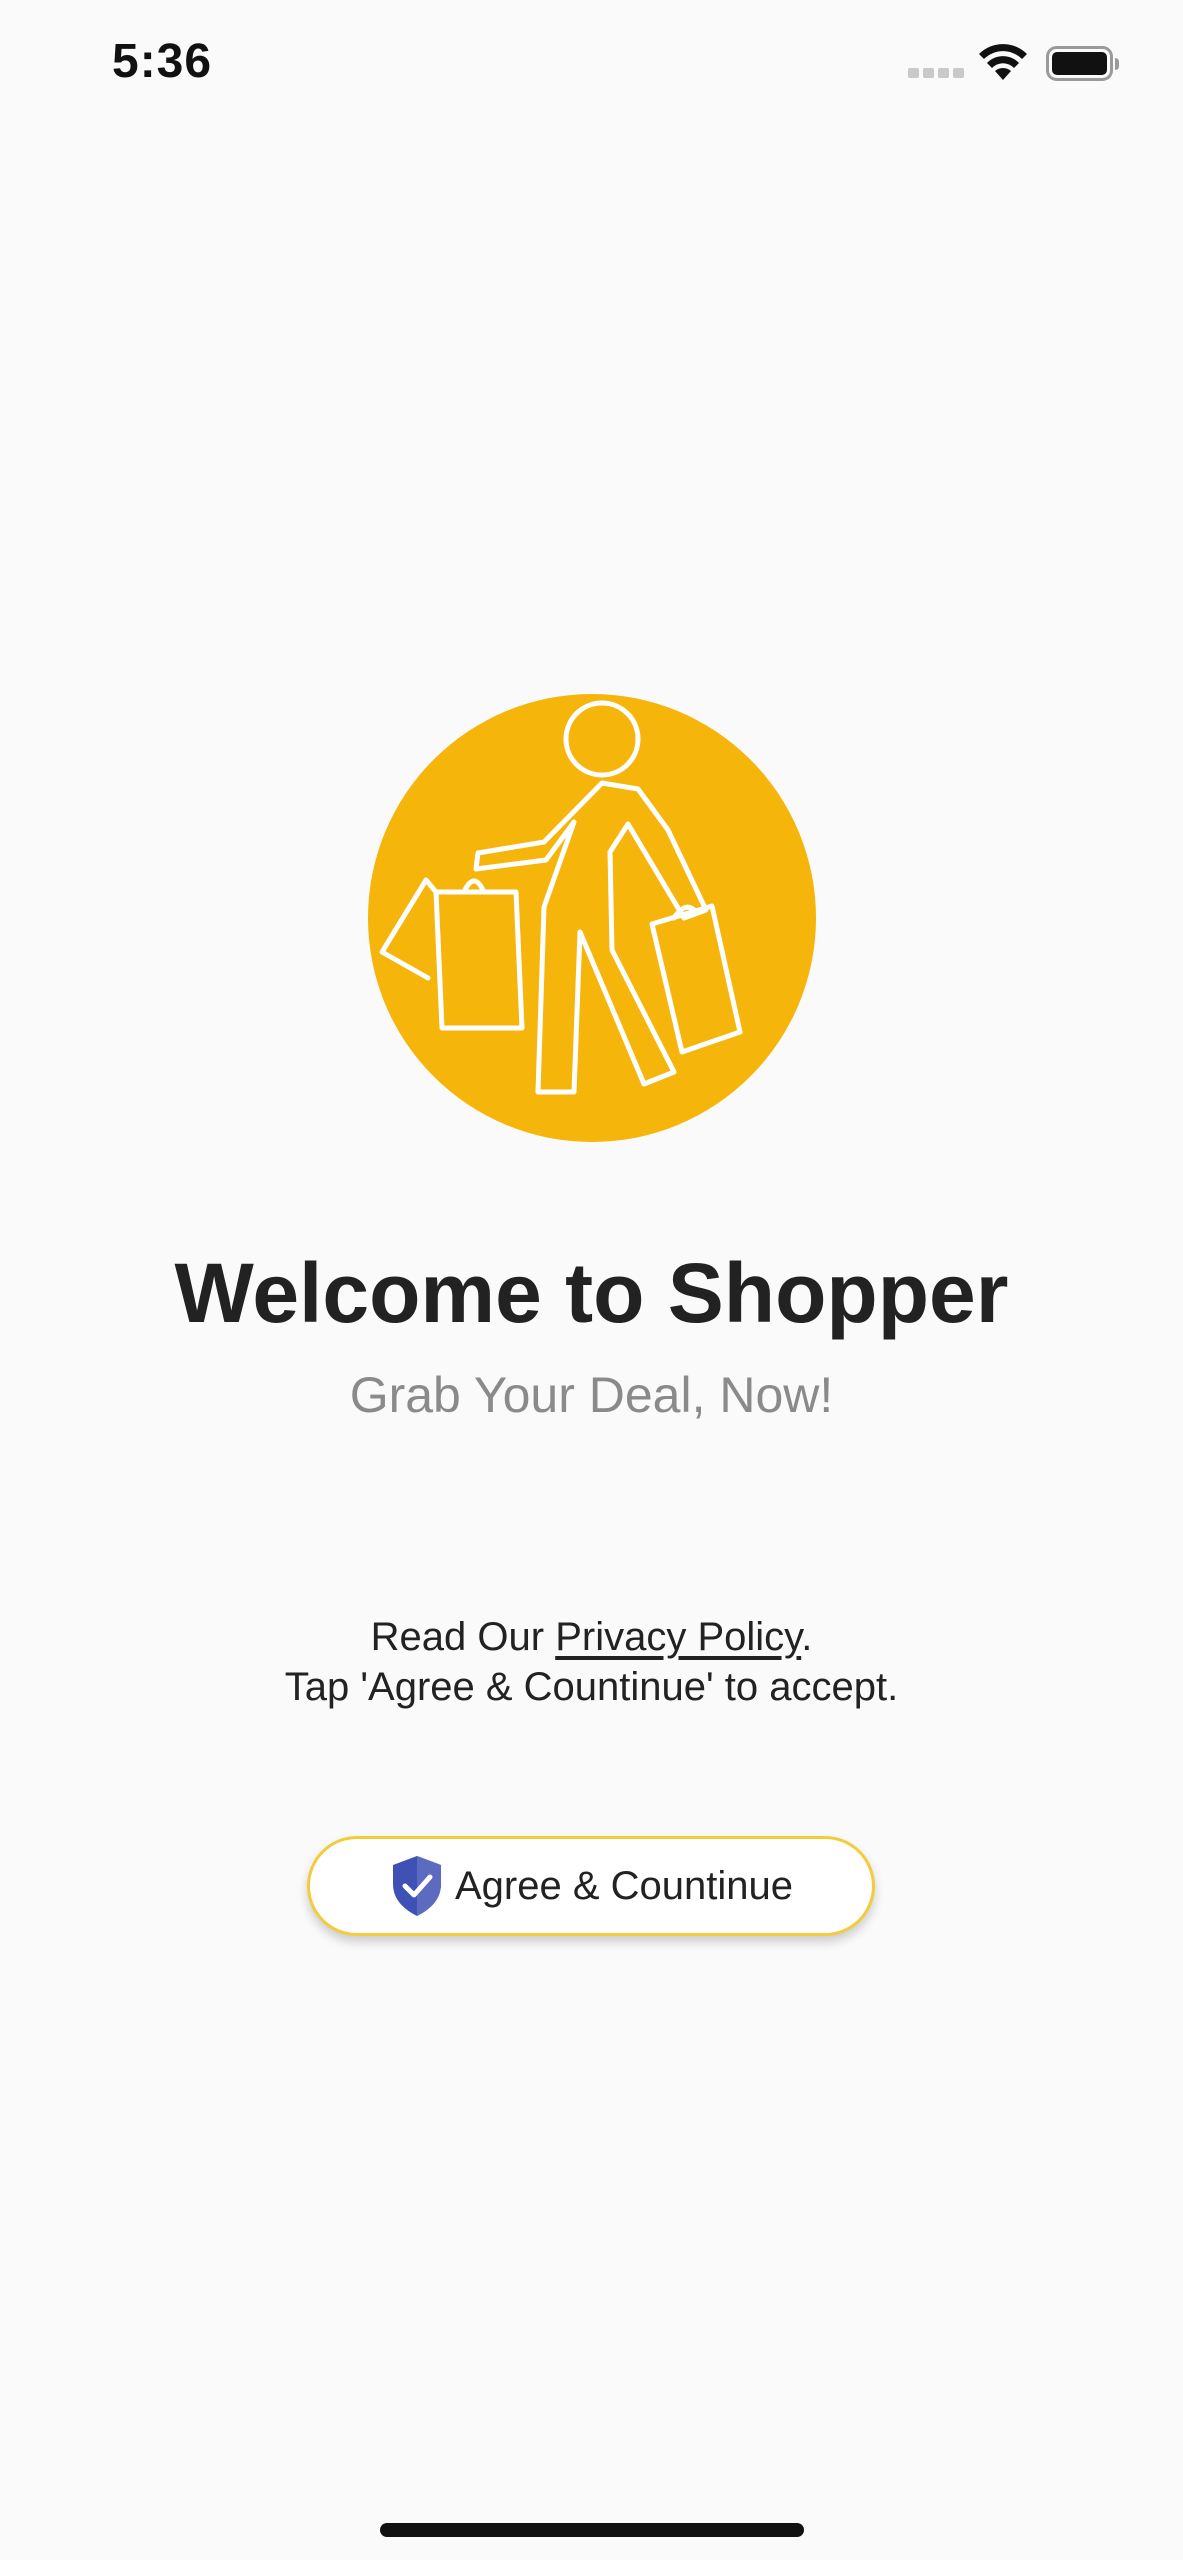  What do you see at coordinates (623, 1885) in the screenshot?
I see `agree-continue-label: Agree & Countinue` at bounding box center [623, 1885].